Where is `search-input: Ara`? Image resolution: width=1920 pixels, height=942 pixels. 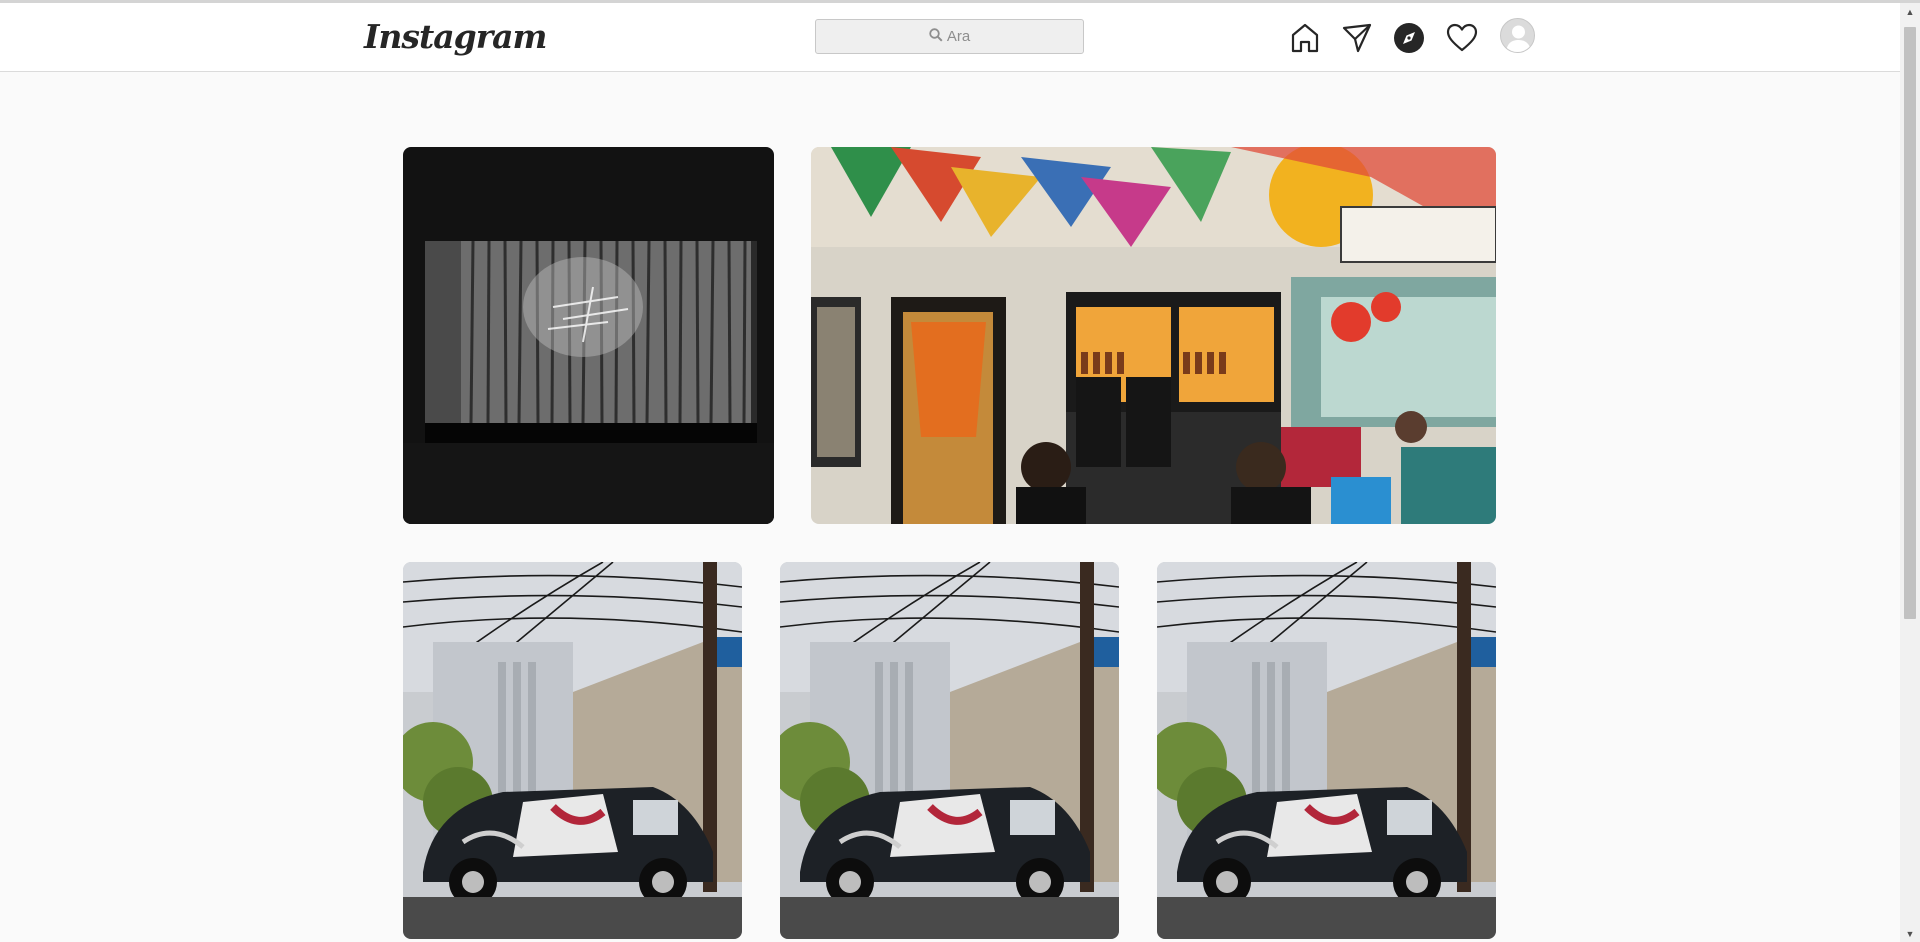 search-input: Ara is located at coordinates (949, 36).